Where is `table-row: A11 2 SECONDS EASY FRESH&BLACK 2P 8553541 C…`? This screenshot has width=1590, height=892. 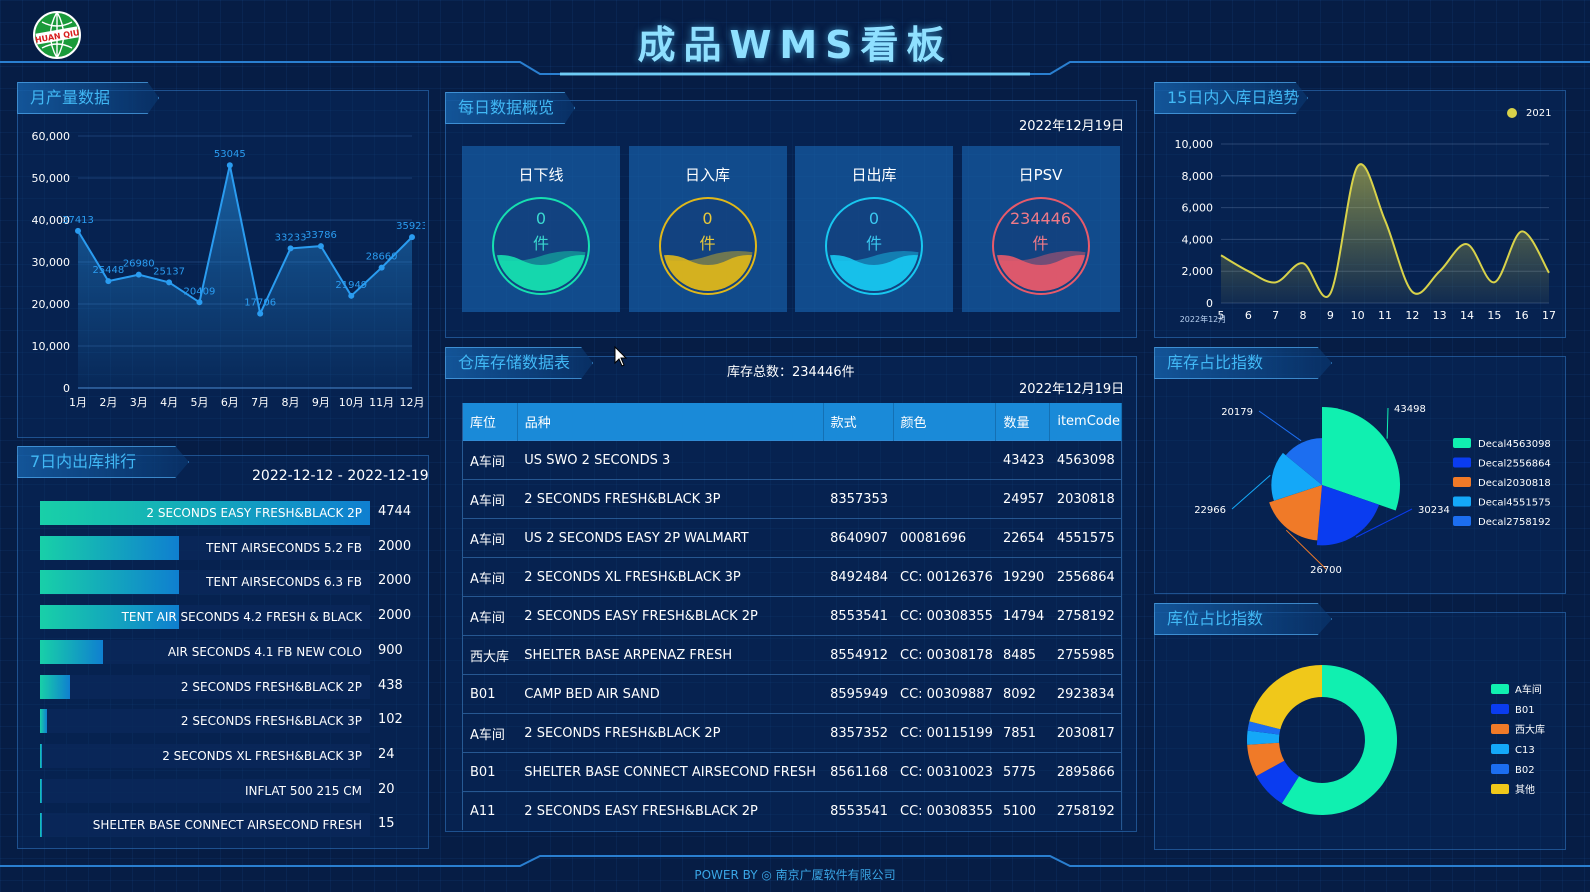
table-row: A11 2 SECONDS EASY FRESH&BLACK 2P 8553541 C… is located at coordinates (792, 810).